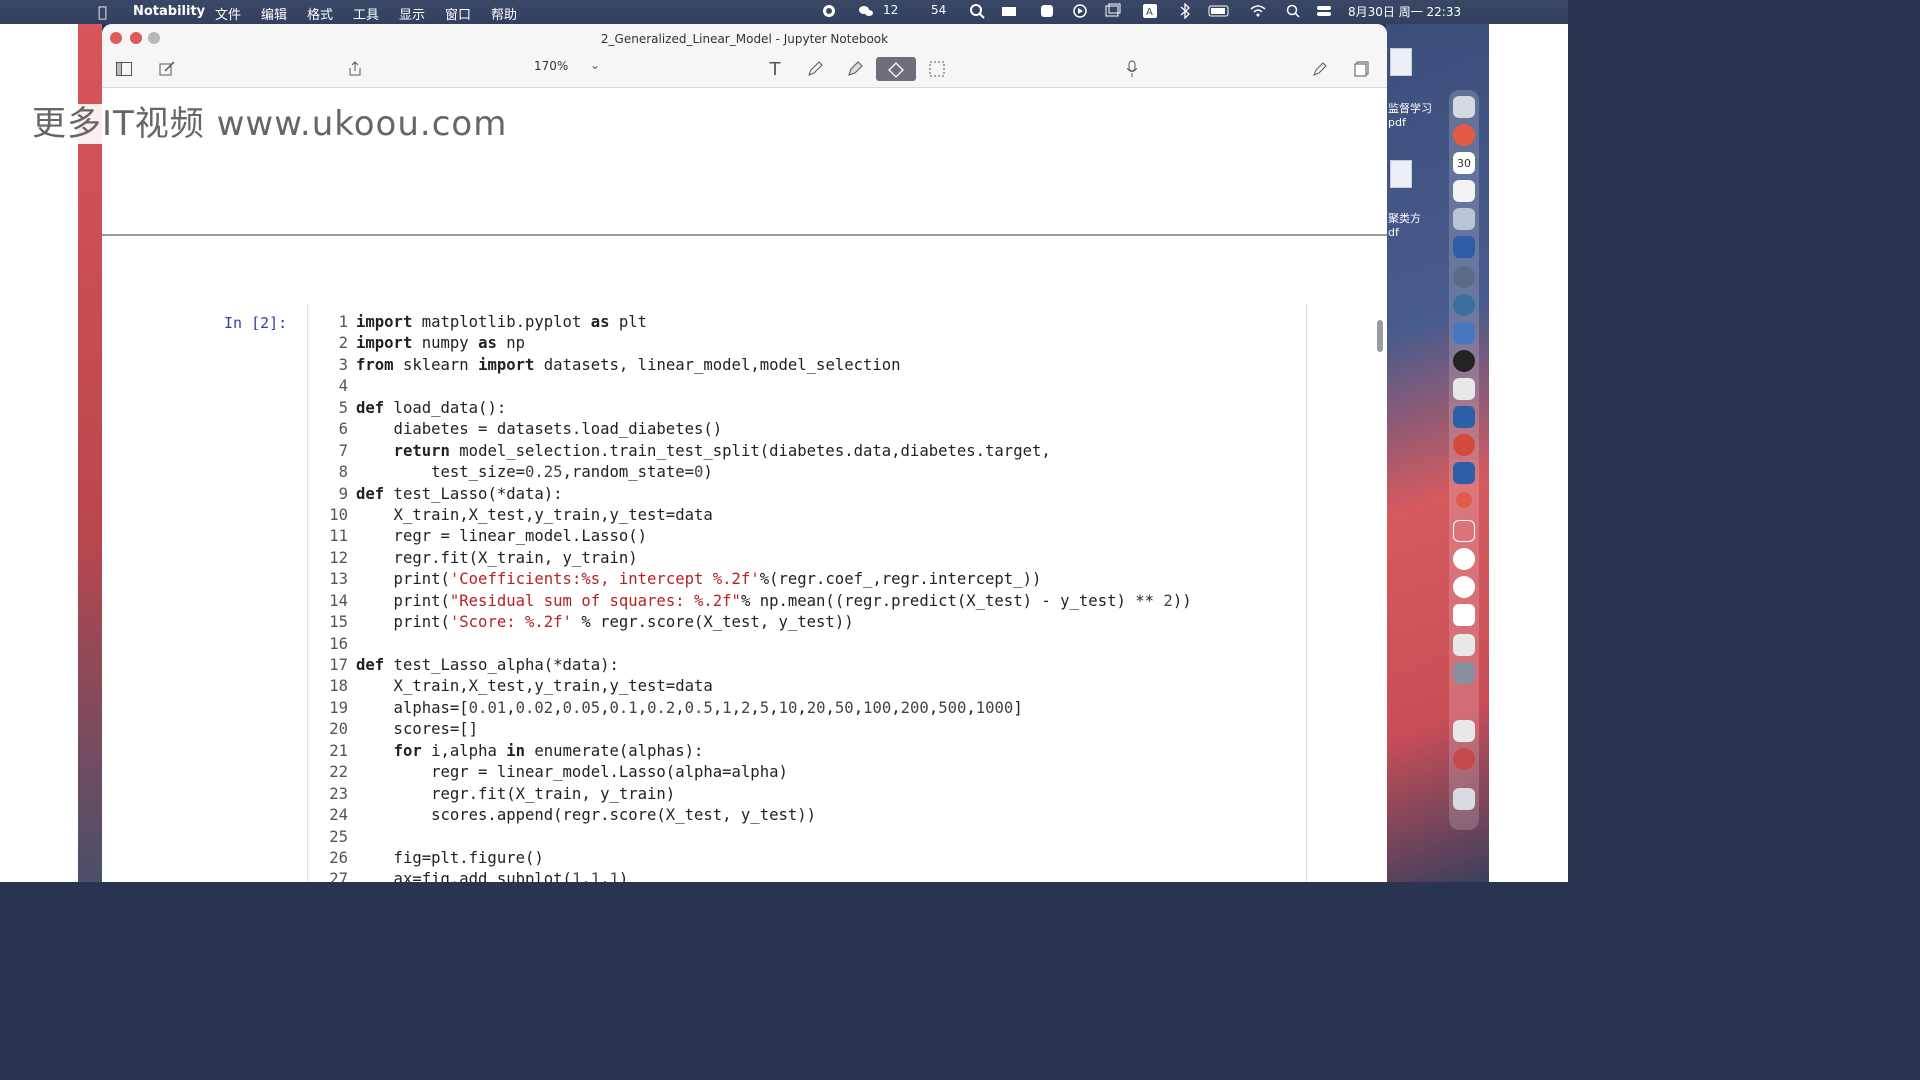  I want to click on code-line: 16, so click(809, 644).